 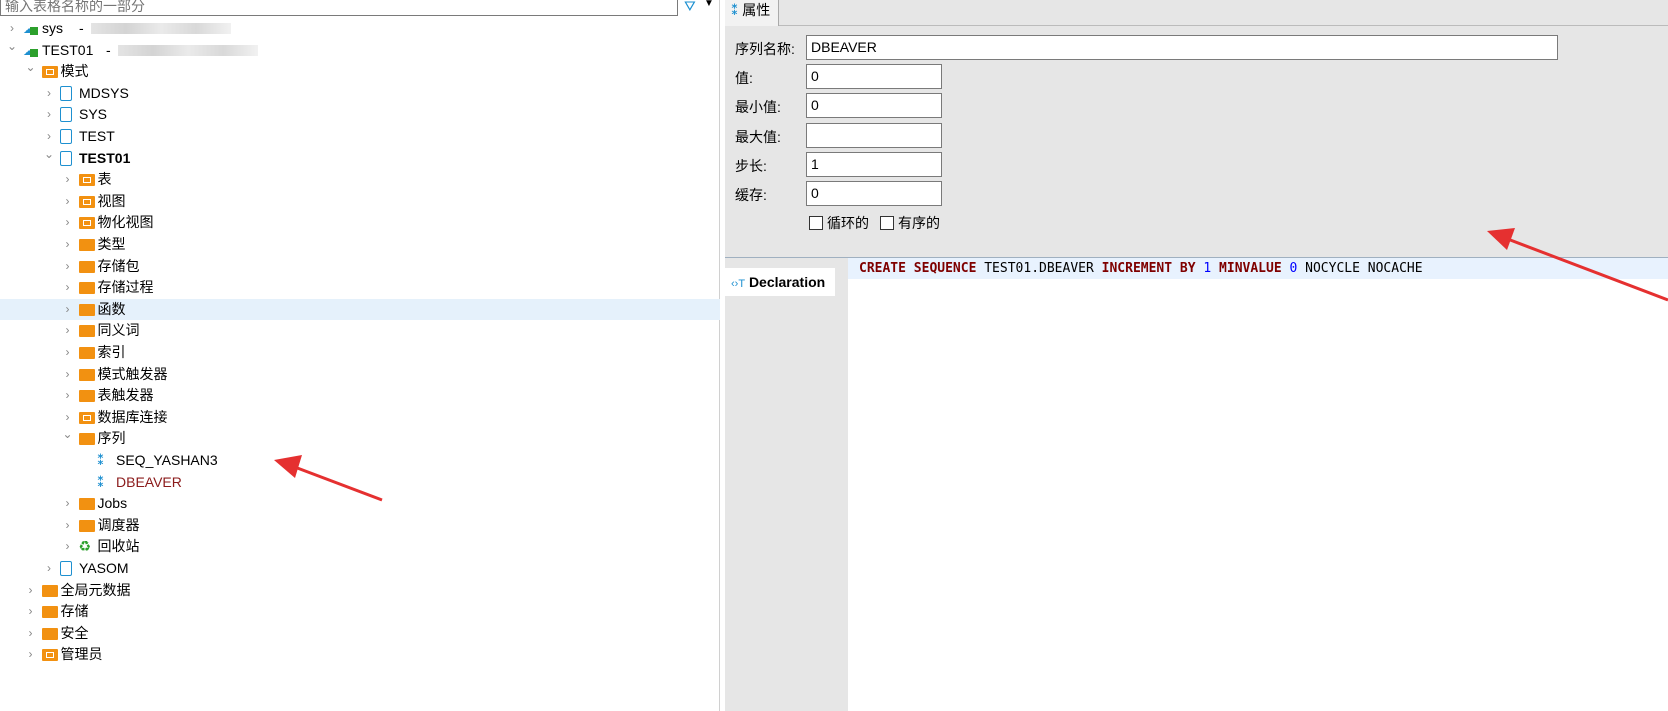 I want to click on arrow-right, so click(x=1577, y=265).